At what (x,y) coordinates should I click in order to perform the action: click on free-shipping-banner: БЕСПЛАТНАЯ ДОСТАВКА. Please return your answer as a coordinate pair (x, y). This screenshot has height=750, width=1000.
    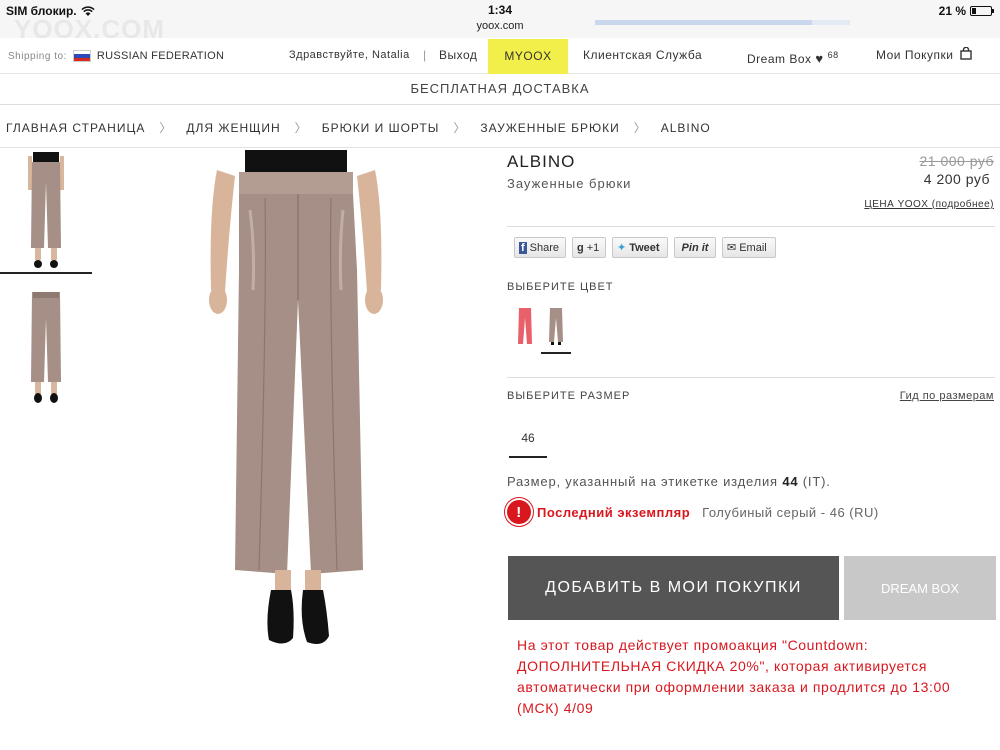
    Looking at the image, I should click on (500, 90).